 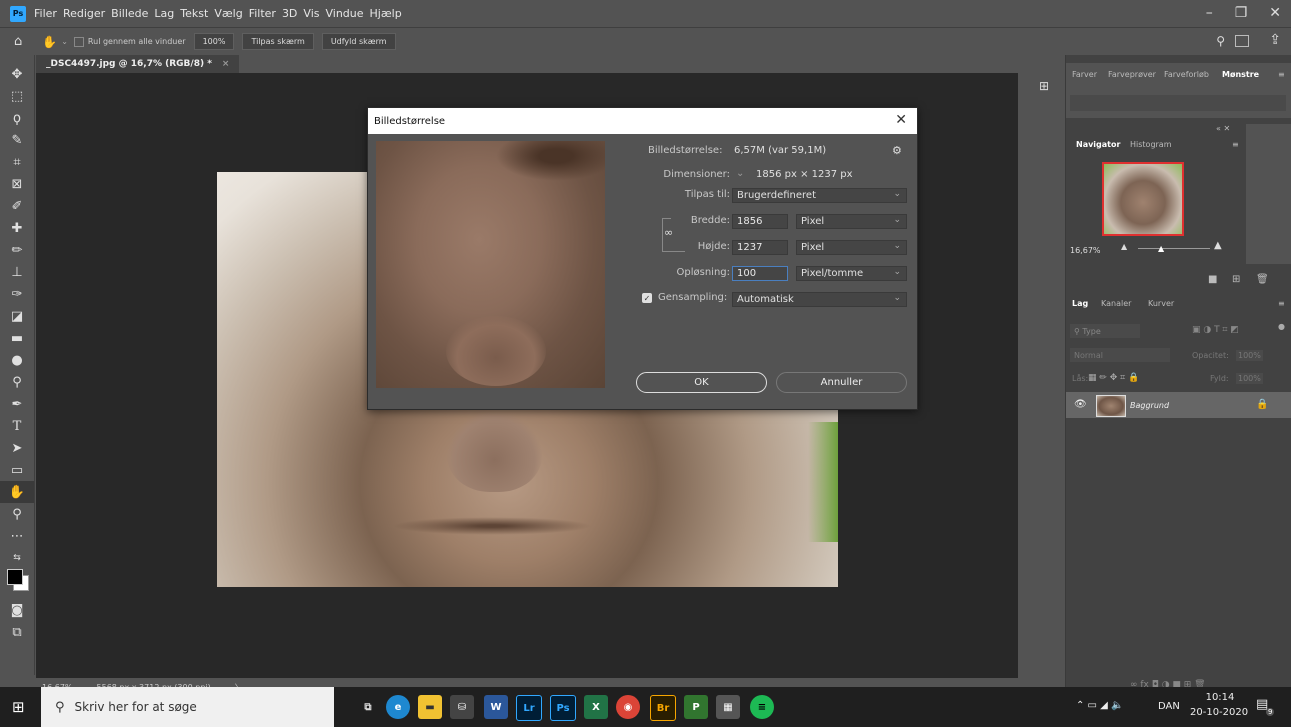 I want to click on visibility-eye-icon: 👁, so click(x=1080, y=404).